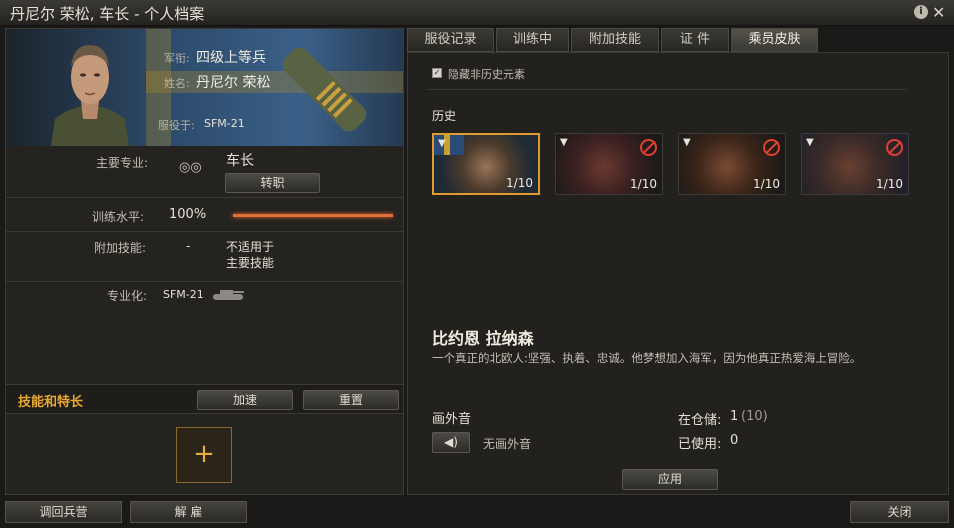  I want to click on dismiss-button: 解 雇, so click(188, 512).